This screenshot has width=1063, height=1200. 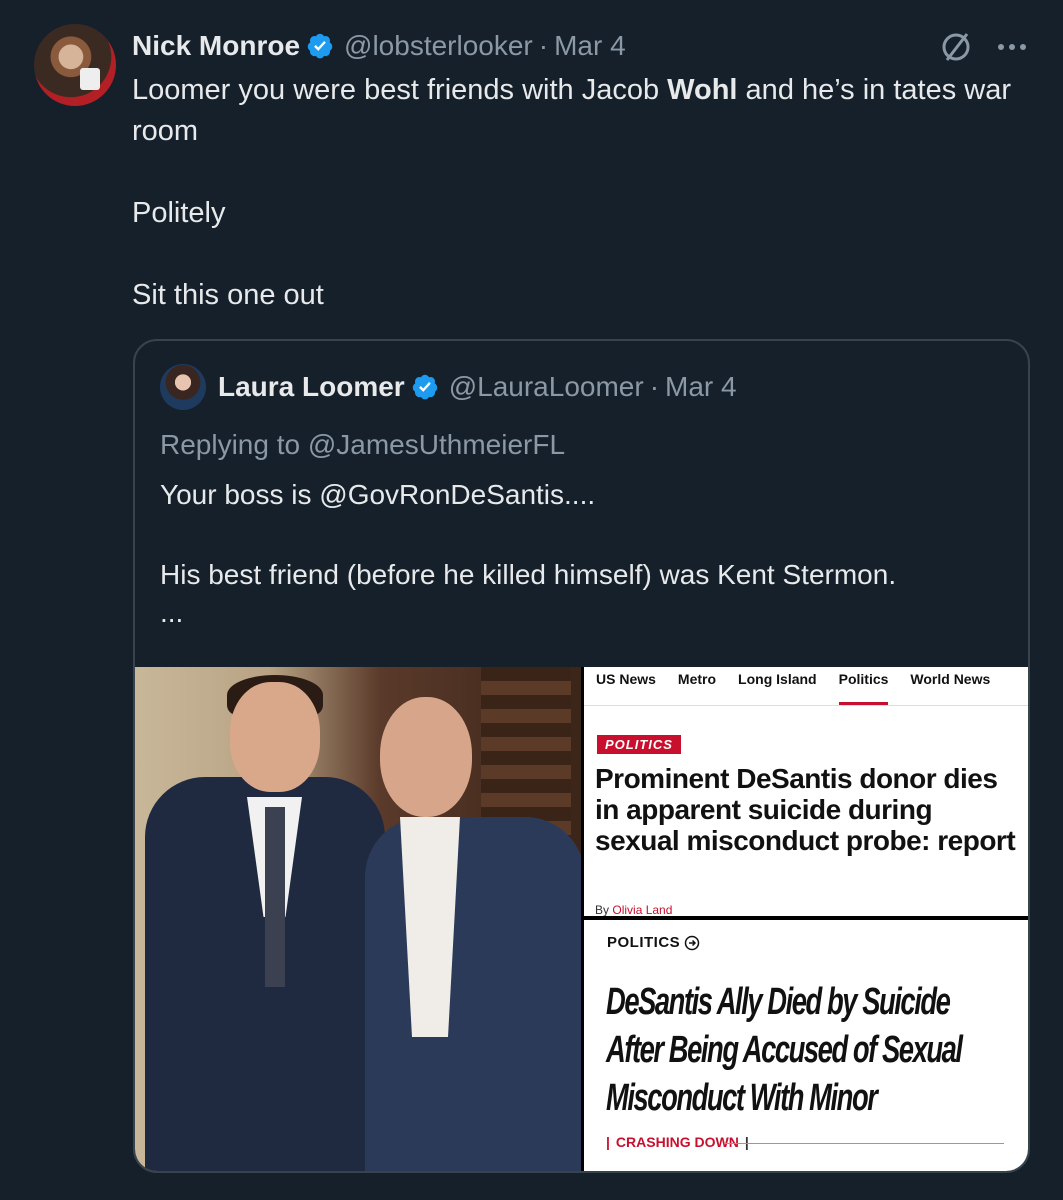 I want to click on author-handle: @lobsterlooker, so click(x=438, y=46).